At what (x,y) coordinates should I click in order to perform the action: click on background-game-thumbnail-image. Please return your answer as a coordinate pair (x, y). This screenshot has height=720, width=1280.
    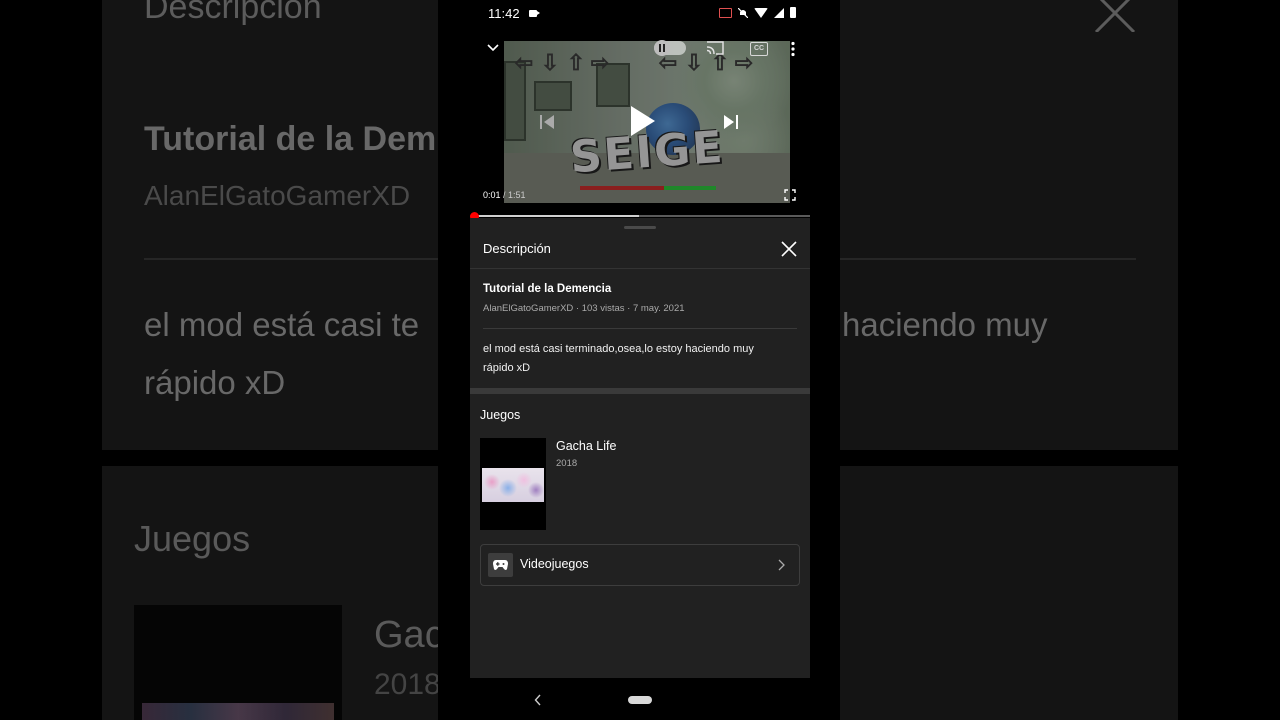
    Looking at the image, I should click on (238, 711).